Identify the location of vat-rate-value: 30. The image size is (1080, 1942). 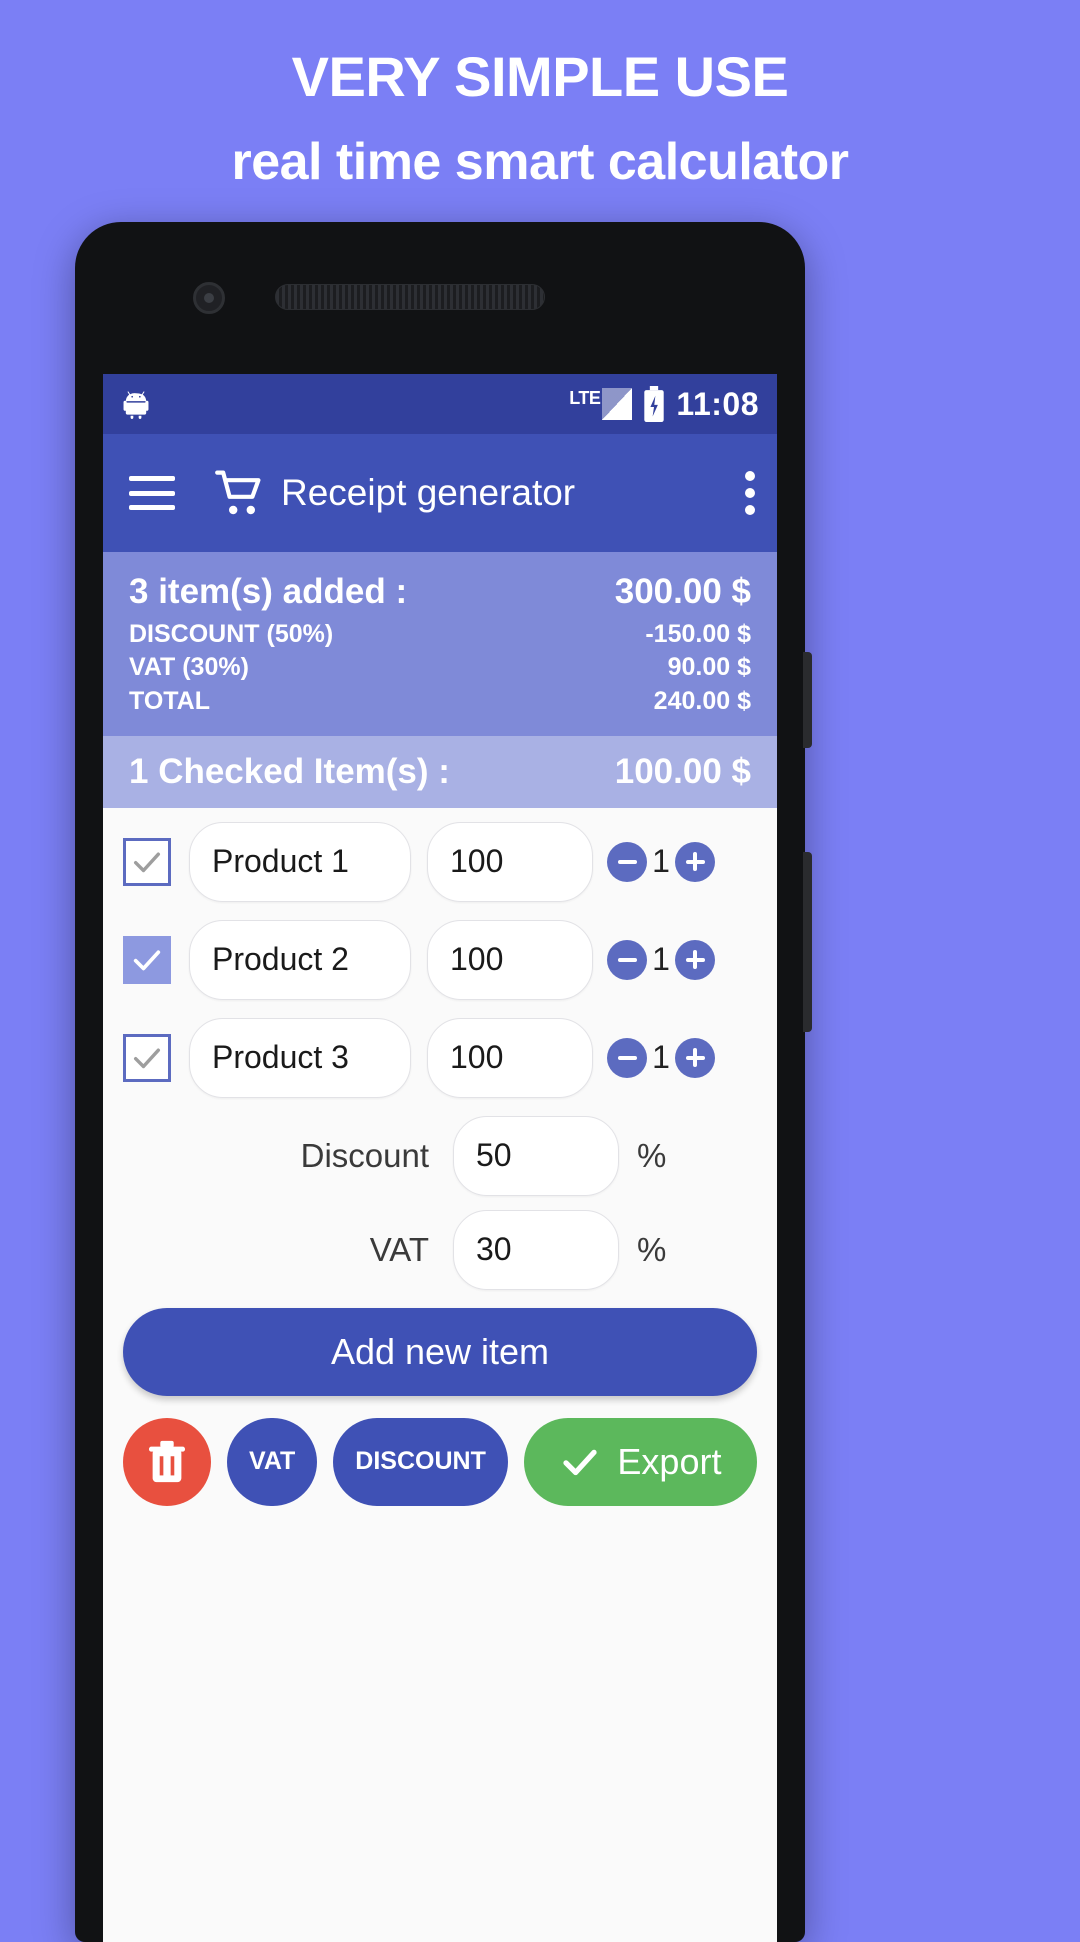
(494, 1249).